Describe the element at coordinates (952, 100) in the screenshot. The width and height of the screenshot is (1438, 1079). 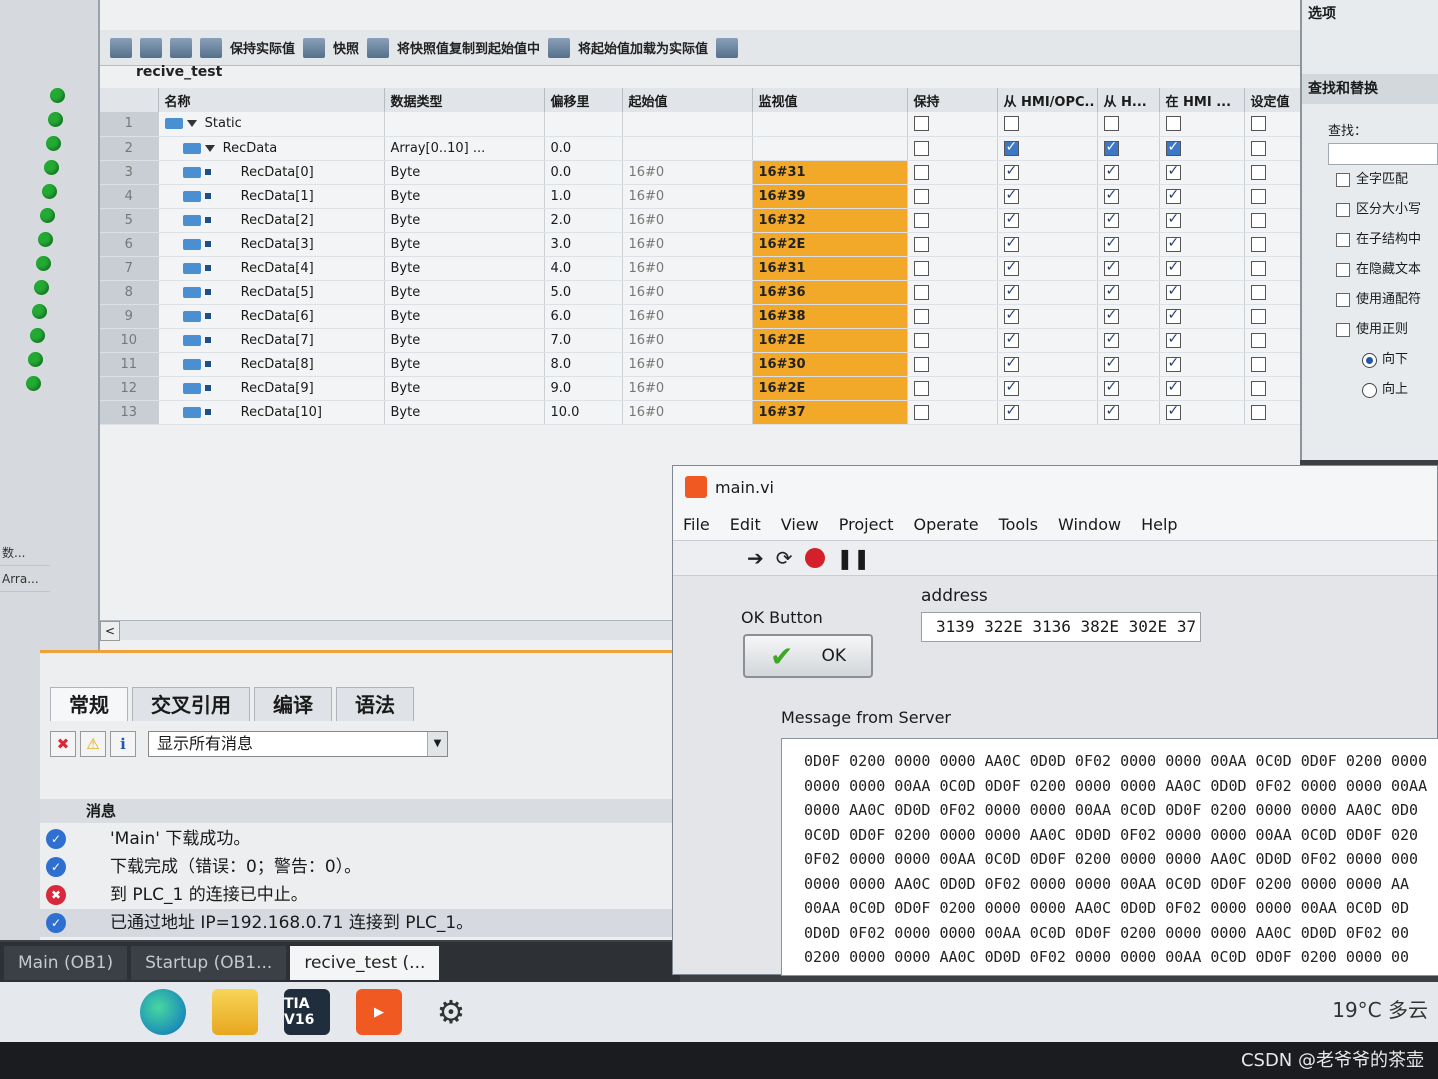
I see `col-retain: 保持` at that location.